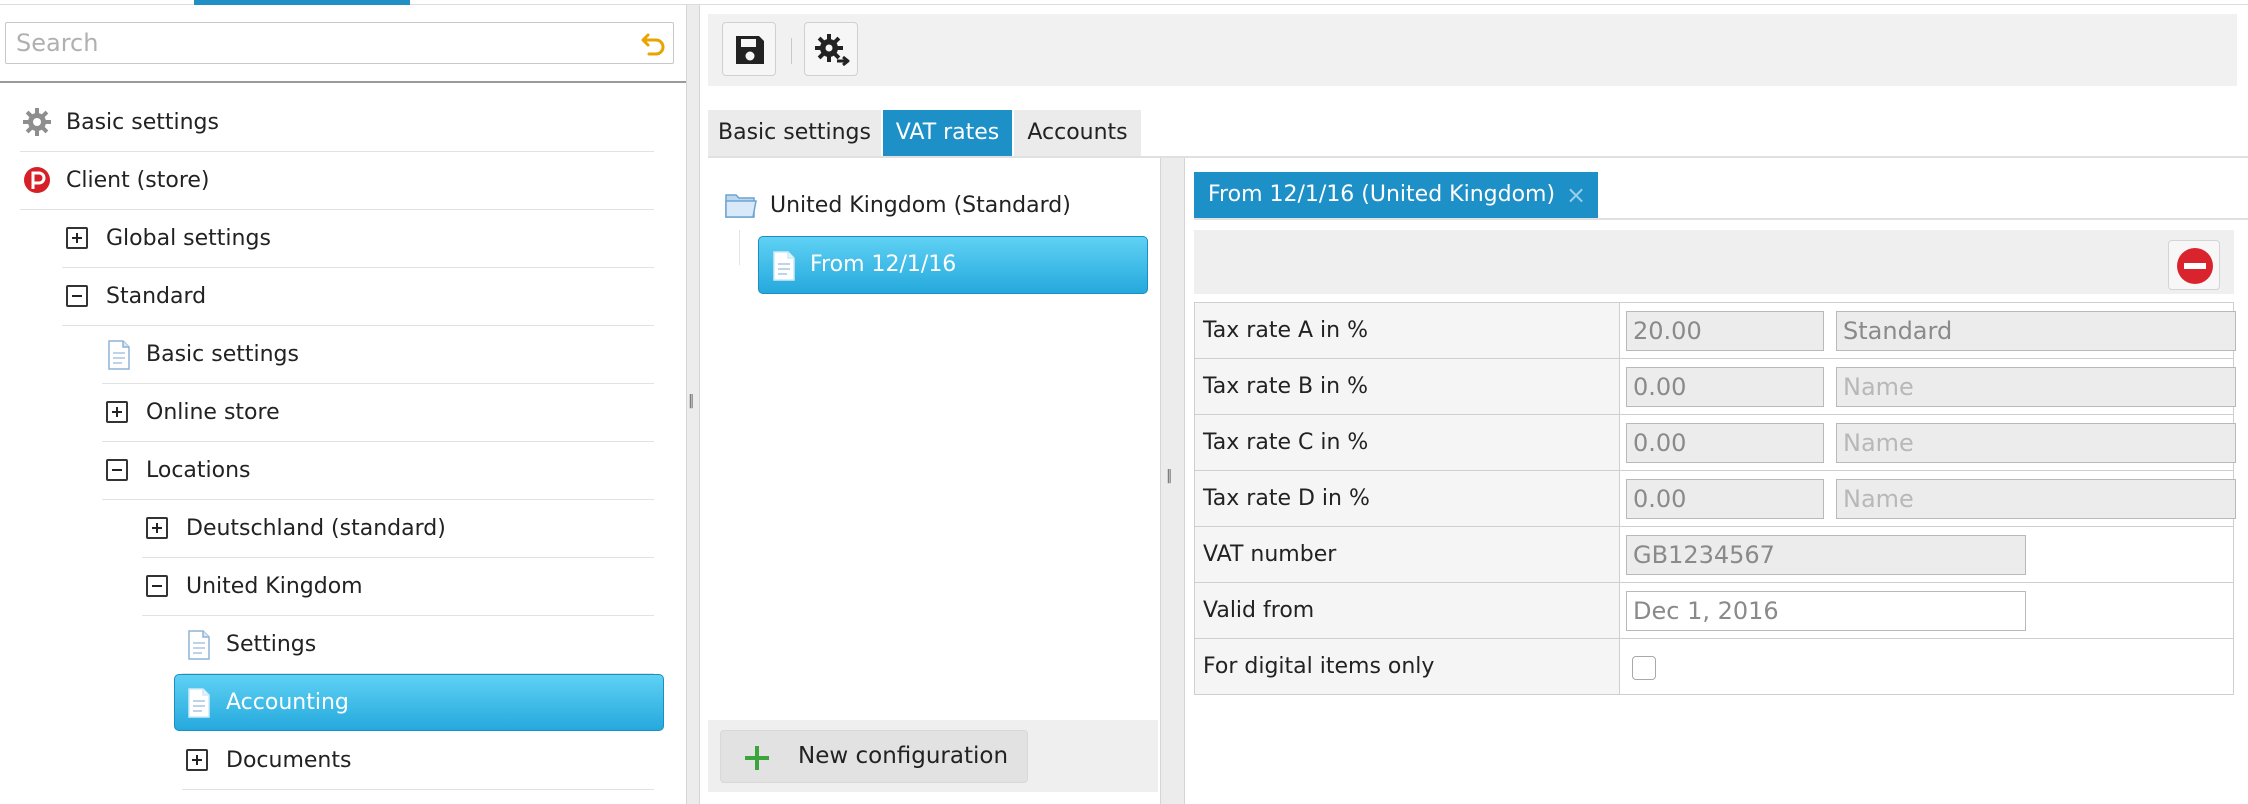 The image size is (2248, 804). What do you see at coordinates (322, 43) in the screenshot?
I see `search-input` at bounding box center [322, 43].